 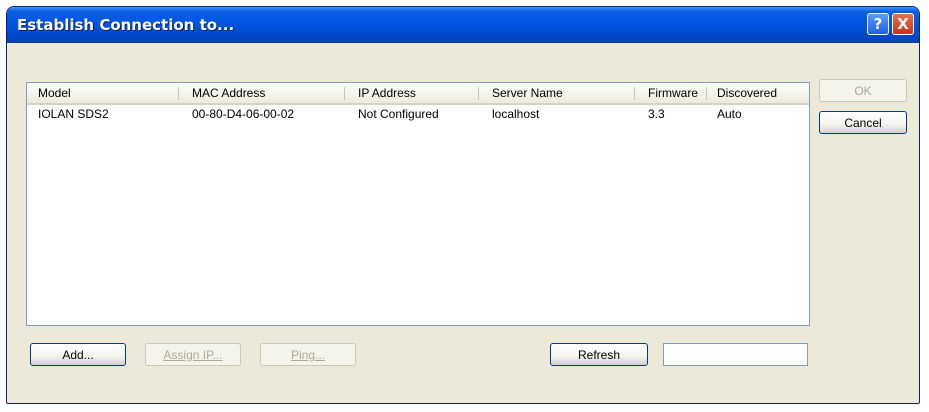 What do you see at coordinates (516, 114) in the screenshot?
I see `cell-server-name: localhost` at bounding box center [516, 114].